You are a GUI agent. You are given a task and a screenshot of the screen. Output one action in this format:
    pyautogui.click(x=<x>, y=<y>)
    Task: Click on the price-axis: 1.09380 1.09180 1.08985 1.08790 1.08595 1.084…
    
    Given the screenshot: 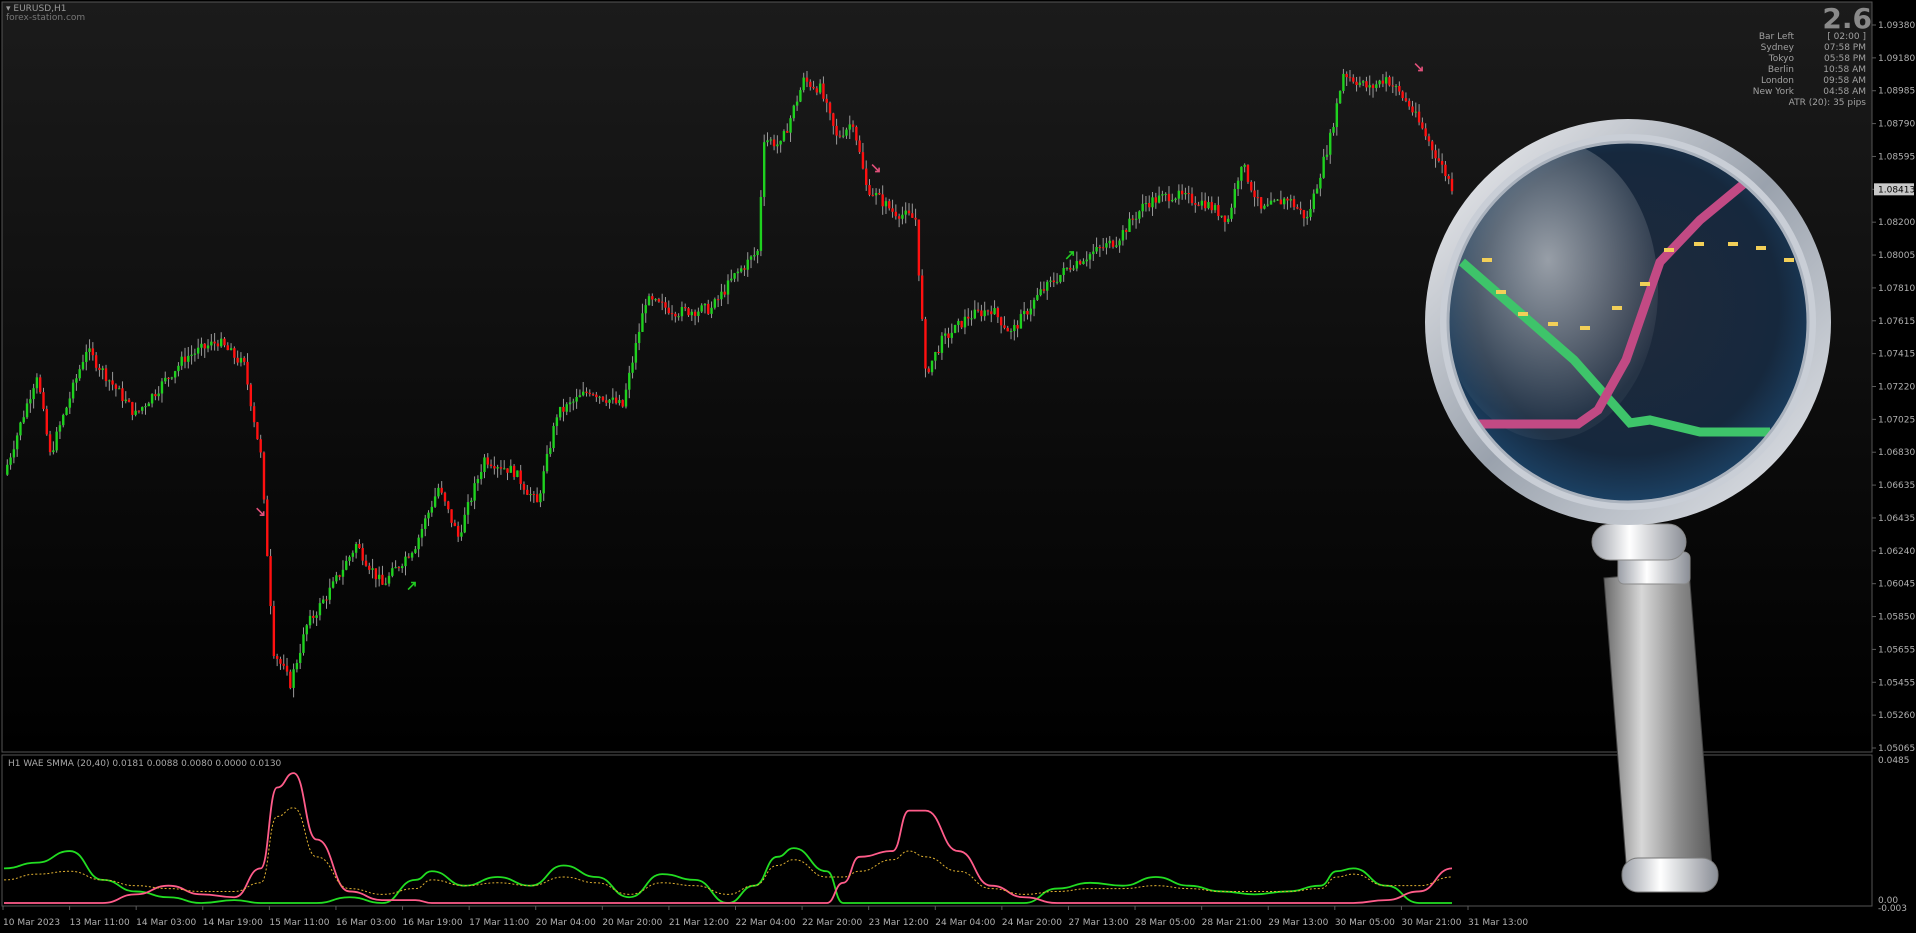 What is the action you would take?
    pyautogui.click(x=1893, y=387)
    